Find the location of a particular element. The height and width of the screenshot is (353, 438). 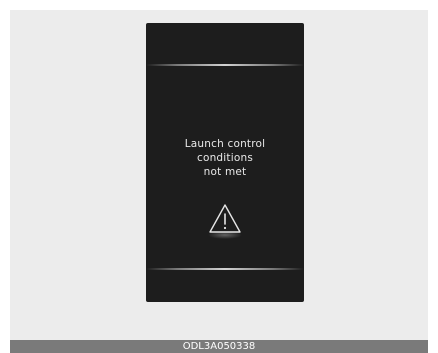

display-top-divider is located at coordinates (225, 65).